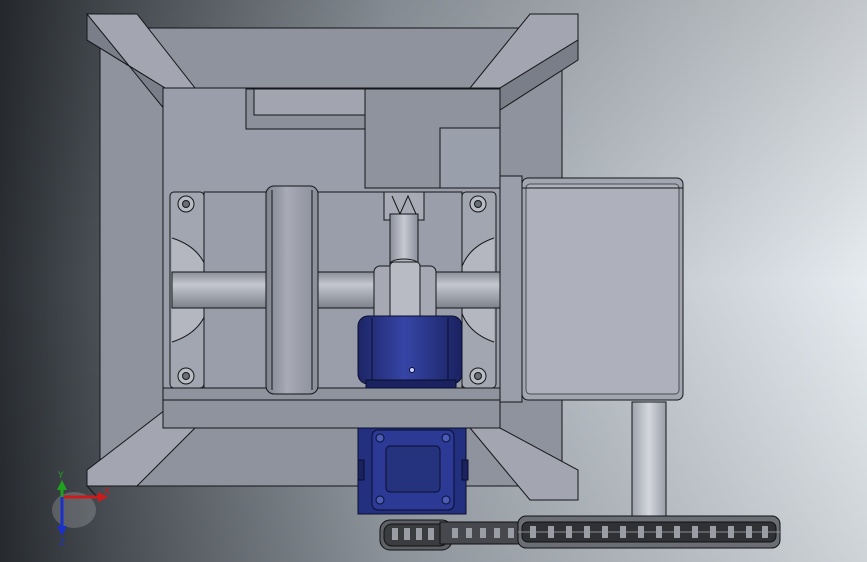  Describe the element at coordinates (62, 543) in the screenshot. I see `axis-z-label: Z` at that location.